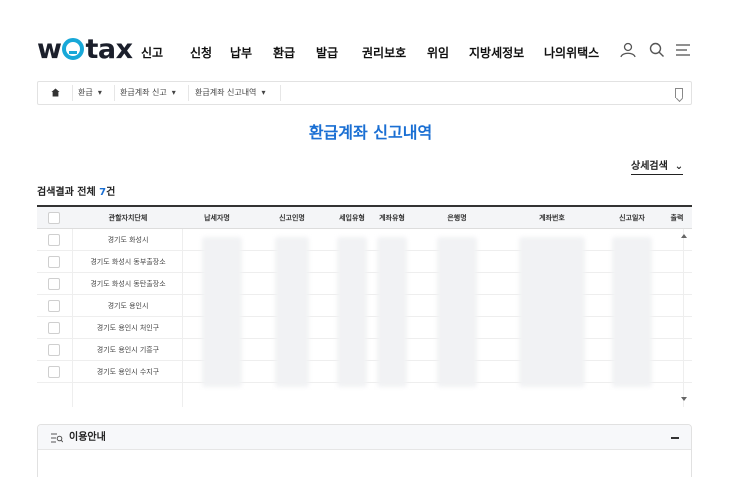  Describe the element at coordinates (241, 52) in the screenshot. I see `nav-item-payment: 납부` at that location.